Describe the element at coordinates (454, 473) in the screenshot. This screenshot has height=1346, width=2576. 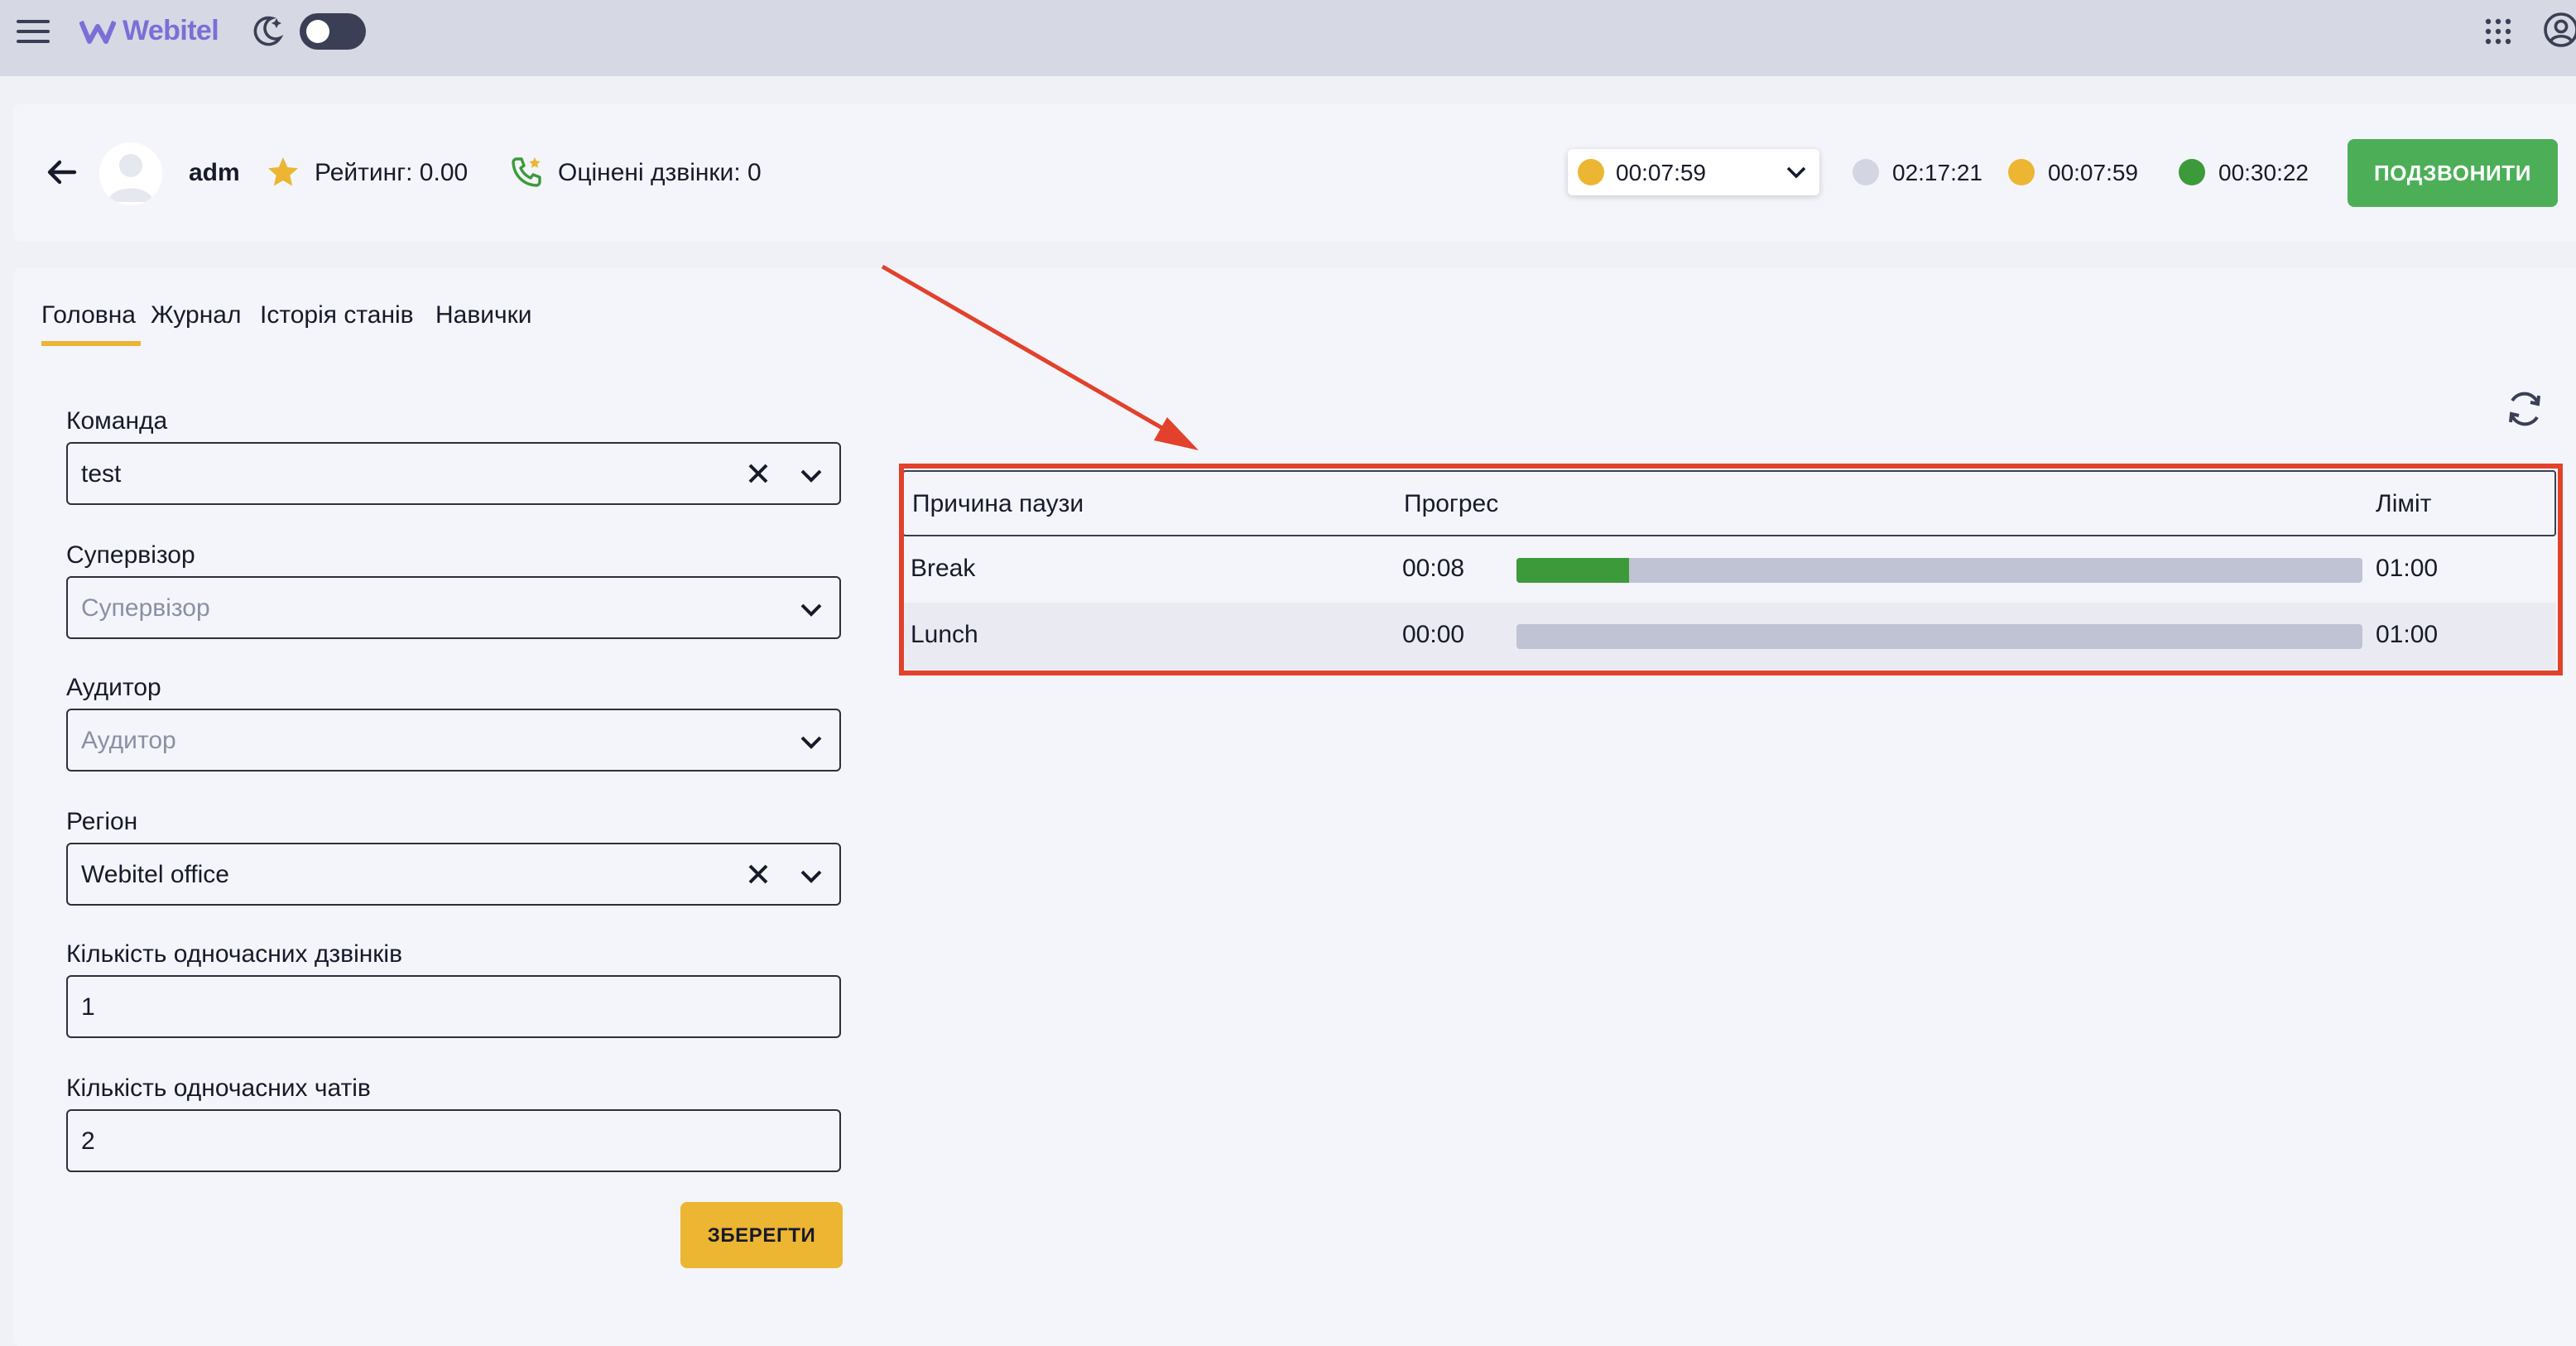
I see `team-select: test` at that location.